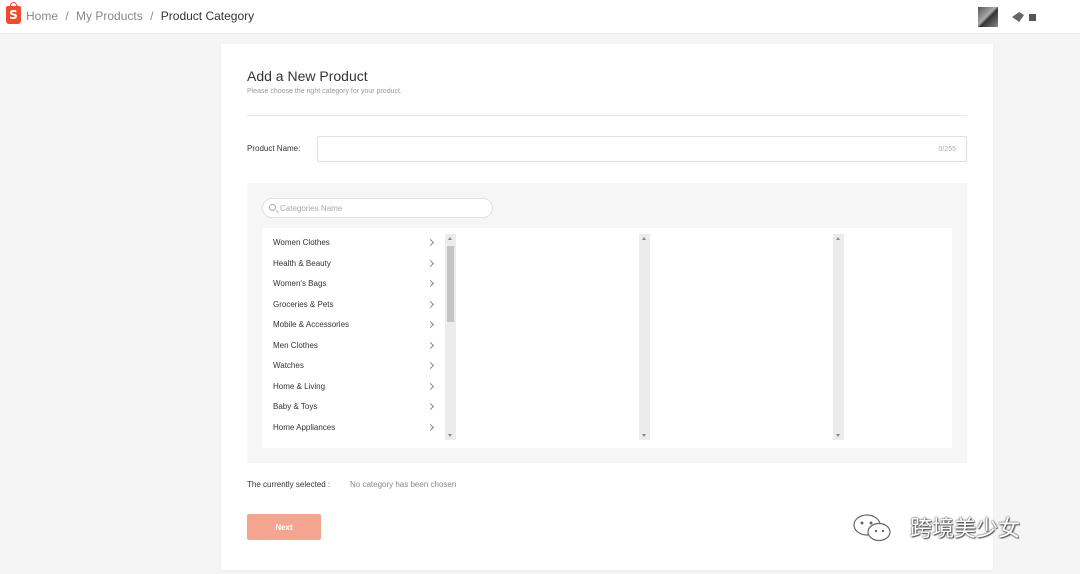 This screenshot has width=1080, height=574. What do you see at coordinates (42, 16) in the screenshot?
I see `breadcrumb-home: Home` at bounding box center [42, 16].